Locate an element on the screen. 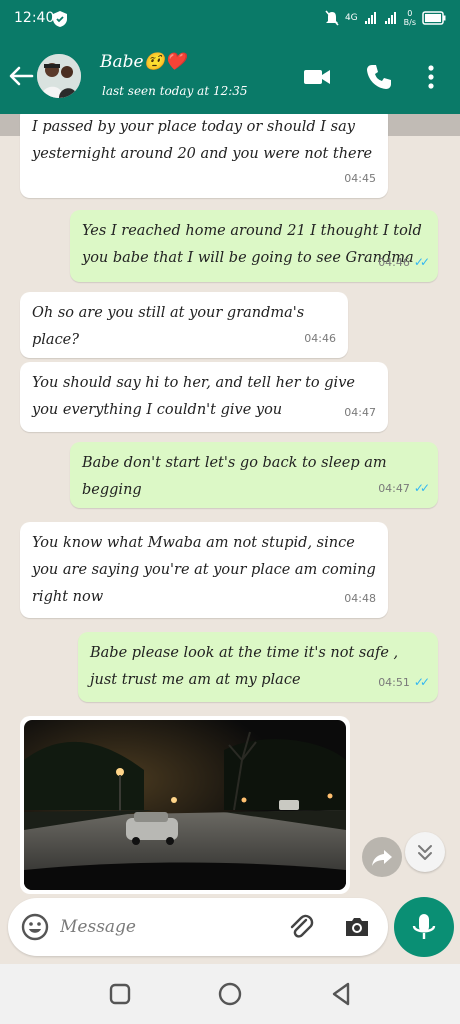 The height and width of the screenshot is (1024, 460). last-seen-status: last seen today at 12:35 is located at coordinates (175, 91).